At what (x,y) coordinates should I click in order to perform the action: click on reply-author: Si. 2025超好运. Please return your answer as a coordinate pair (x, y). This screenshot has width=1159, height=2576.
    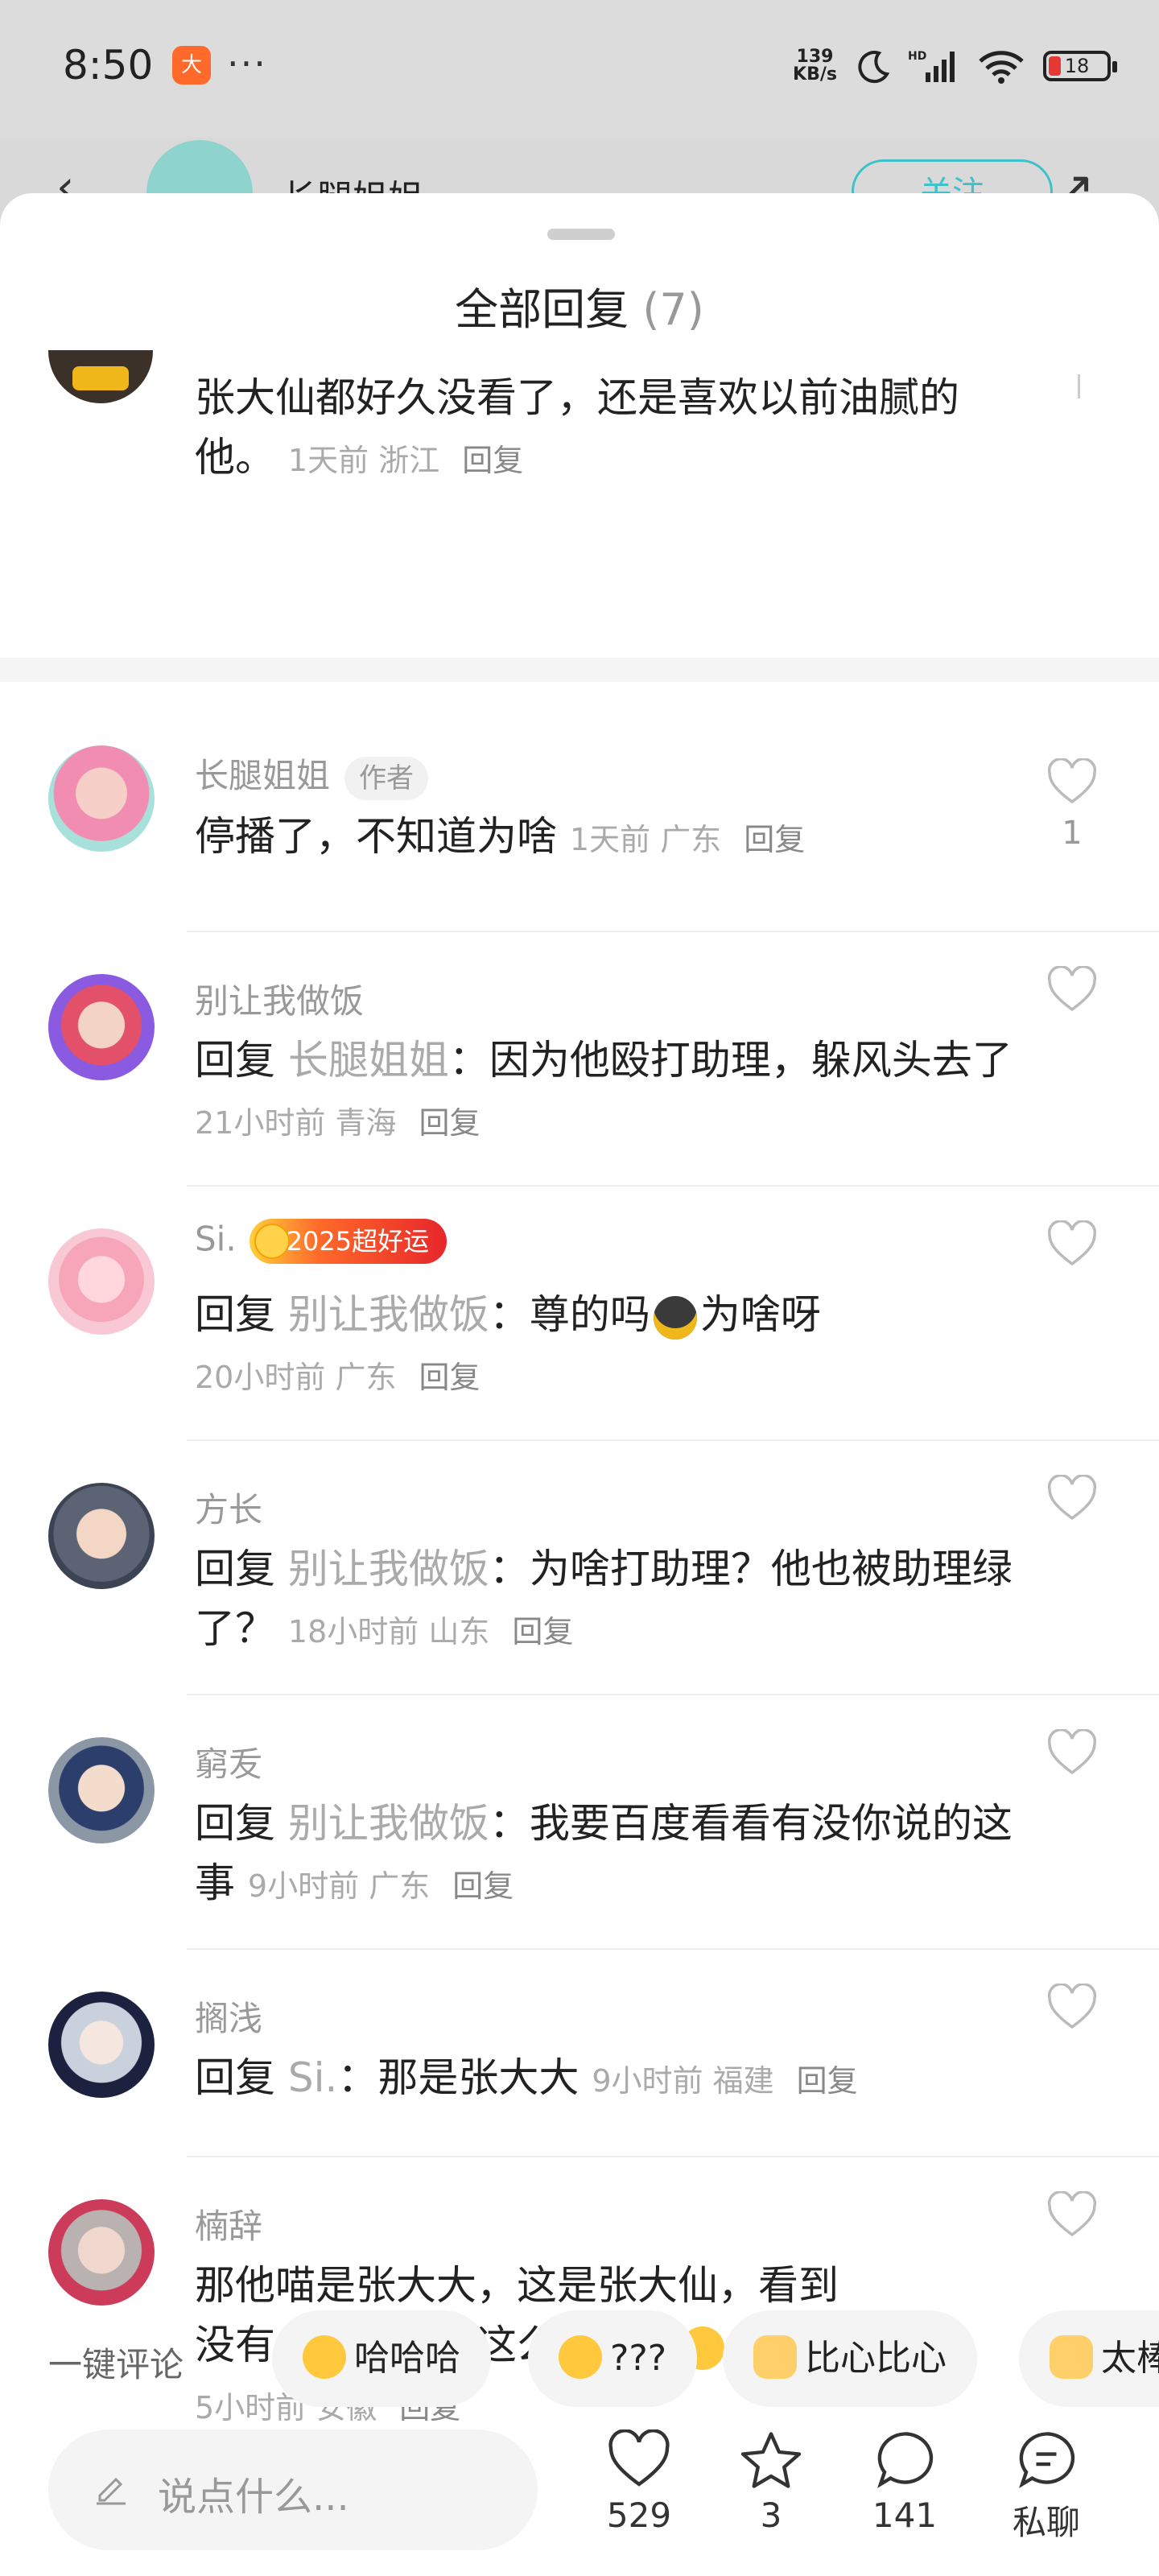
    Looking at the image, I should click on (321, 1241).